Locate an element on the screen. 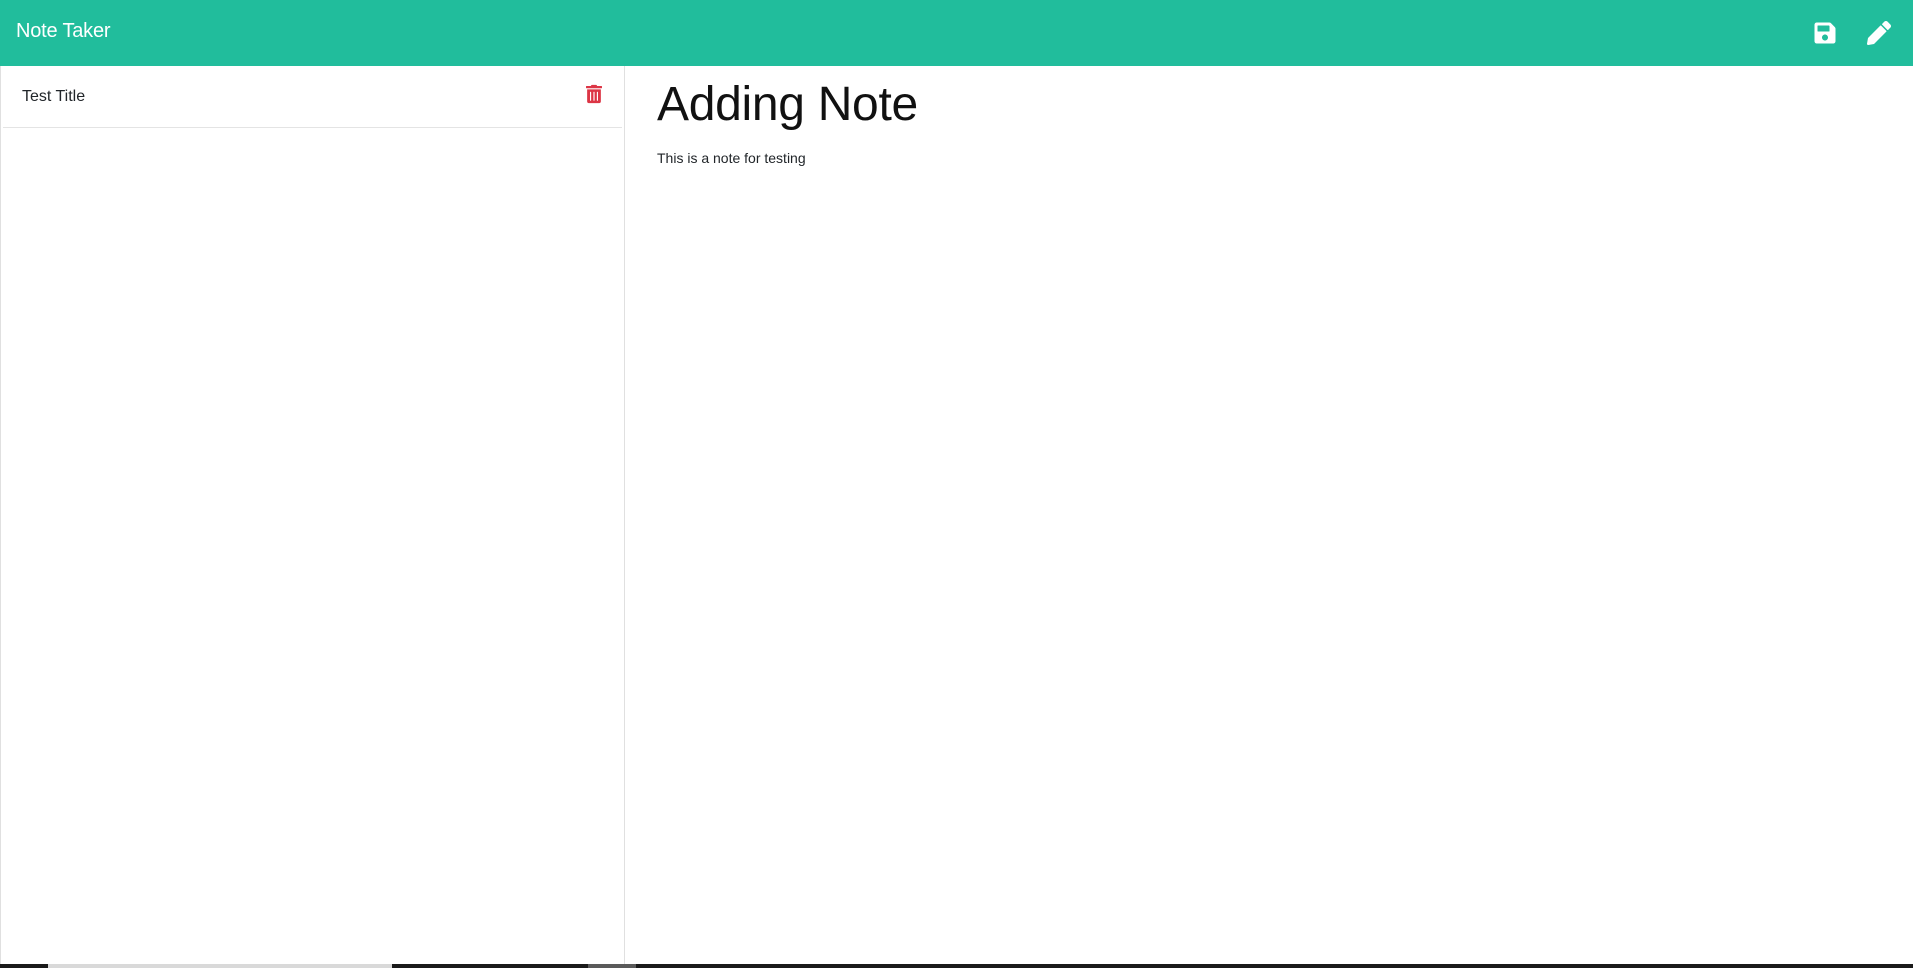 The height and width of the screenshot is (968, 1913). horizontal-scrollbar is located at coordinates (220, 966).